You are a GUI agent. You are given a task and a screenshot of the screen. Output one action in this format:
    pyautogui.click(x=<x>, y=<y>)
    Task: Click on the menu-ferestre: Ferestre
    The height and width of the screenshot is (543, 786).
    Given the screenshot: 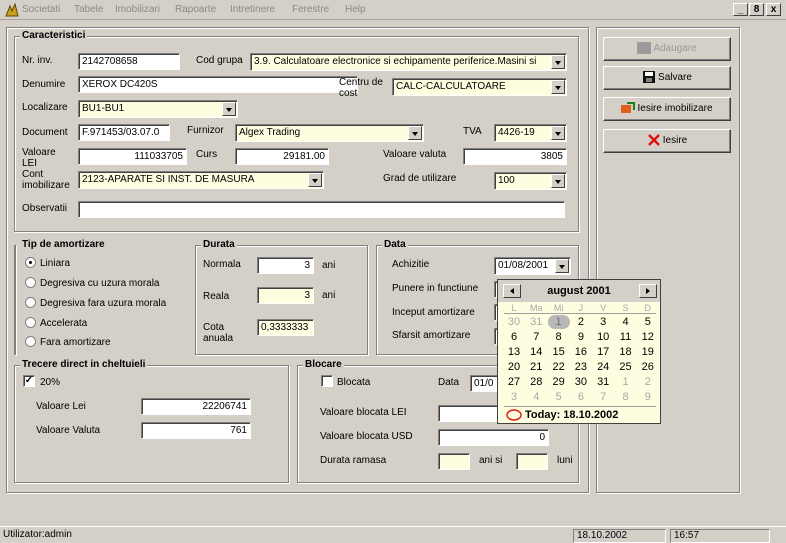 What is the action you would take?
    pyautogui.click(x=310, y=9)
    